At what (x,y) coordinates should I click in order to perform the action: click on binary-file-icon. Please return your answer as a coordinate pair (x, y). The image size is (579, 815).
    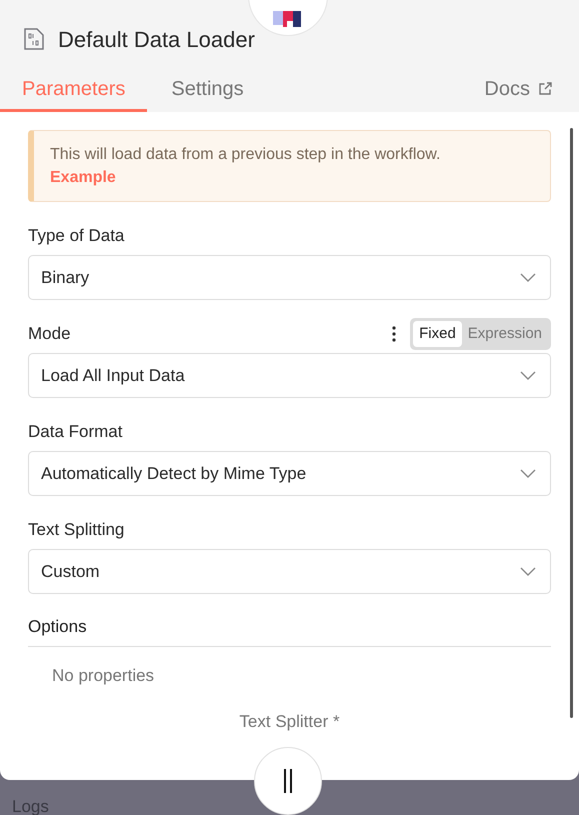
    Looking at the image, I should click on (34, 39).